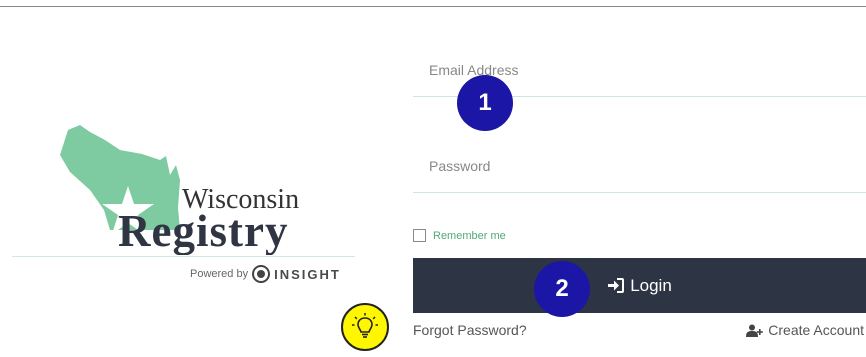 This screenshot has width=866, height=357. I want to click on top-divider, so click(433, 6).